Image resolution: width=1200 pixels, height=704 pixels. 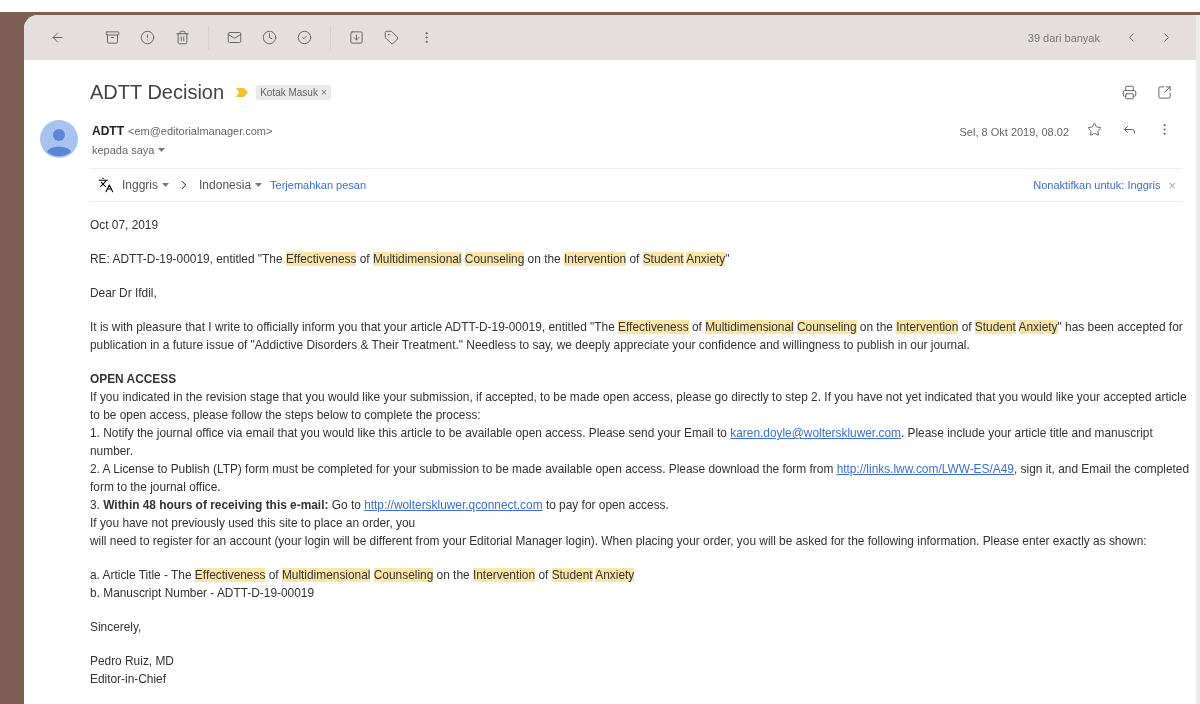 I want to click on sender-email: <em@editorialmanager.com>, so click(x=200, y=131).